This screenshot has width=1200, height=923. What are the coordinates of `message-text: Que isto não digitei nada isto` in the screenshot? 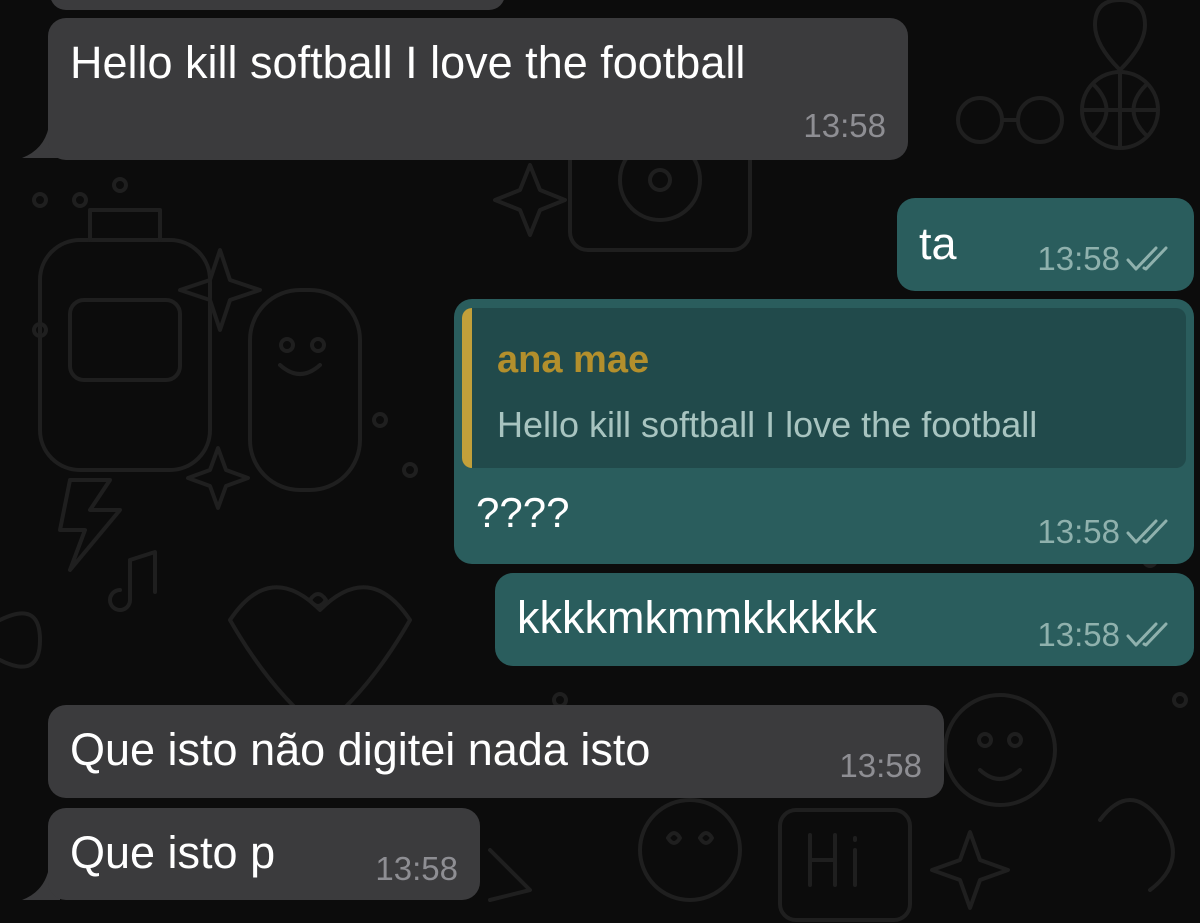 It's located at (360, 749).